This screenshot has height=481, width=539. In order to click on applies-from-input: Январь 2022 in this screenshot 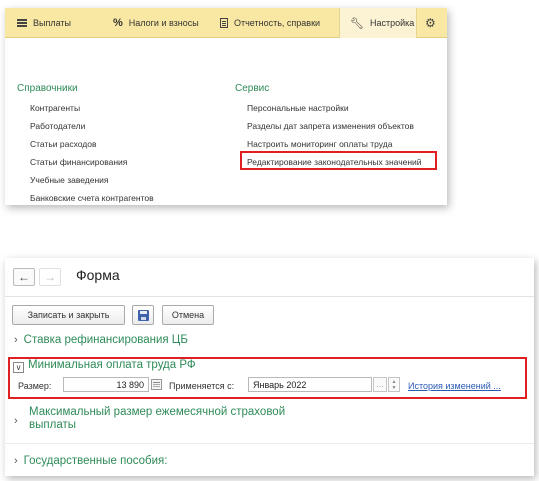, I will do `click(310, 384)`.